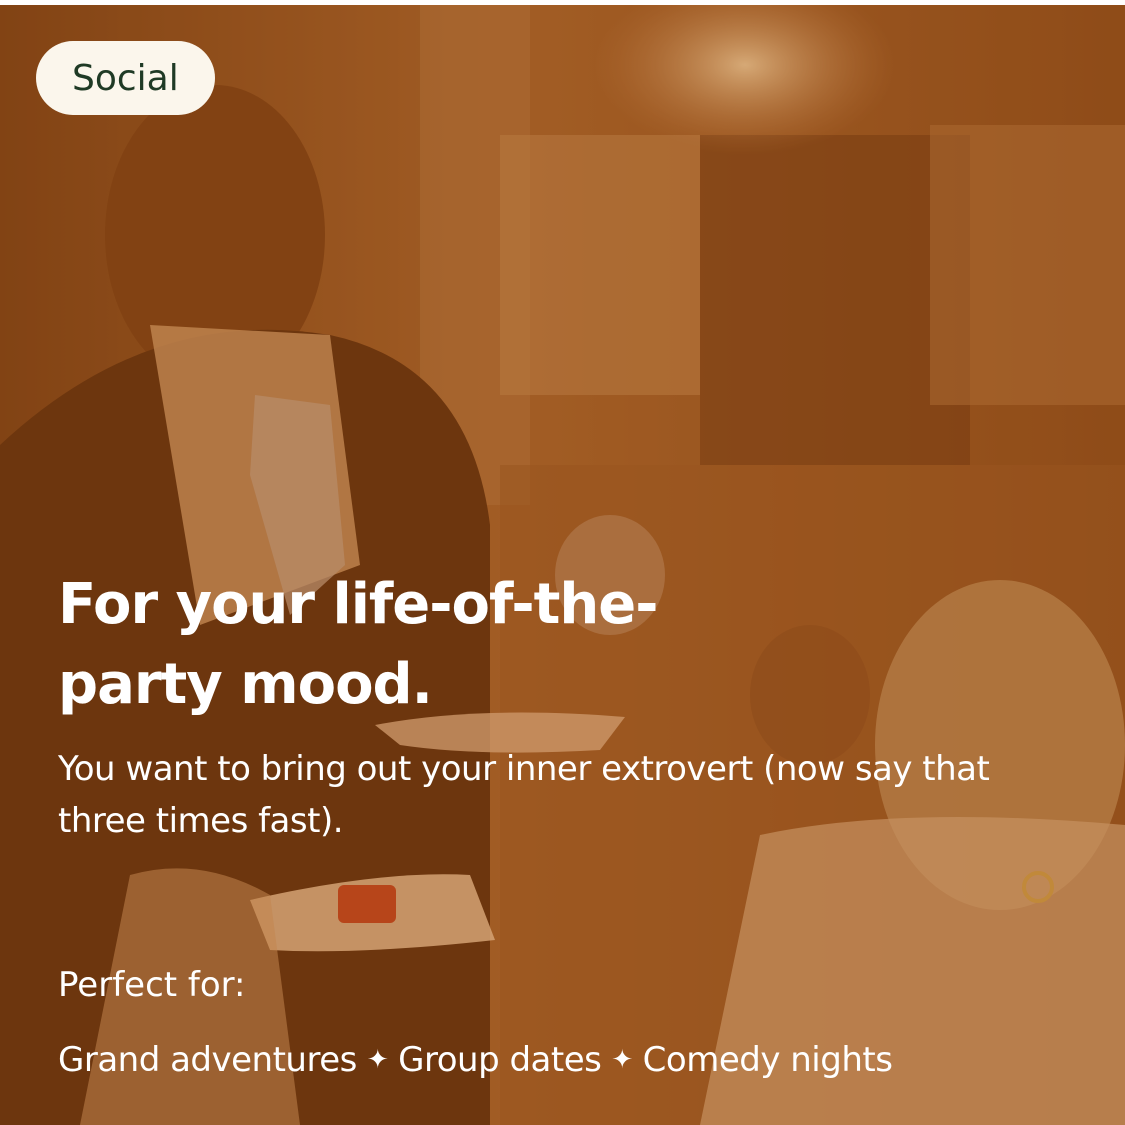  I want to click on tag-item: Group dates, so click(500, 1060).